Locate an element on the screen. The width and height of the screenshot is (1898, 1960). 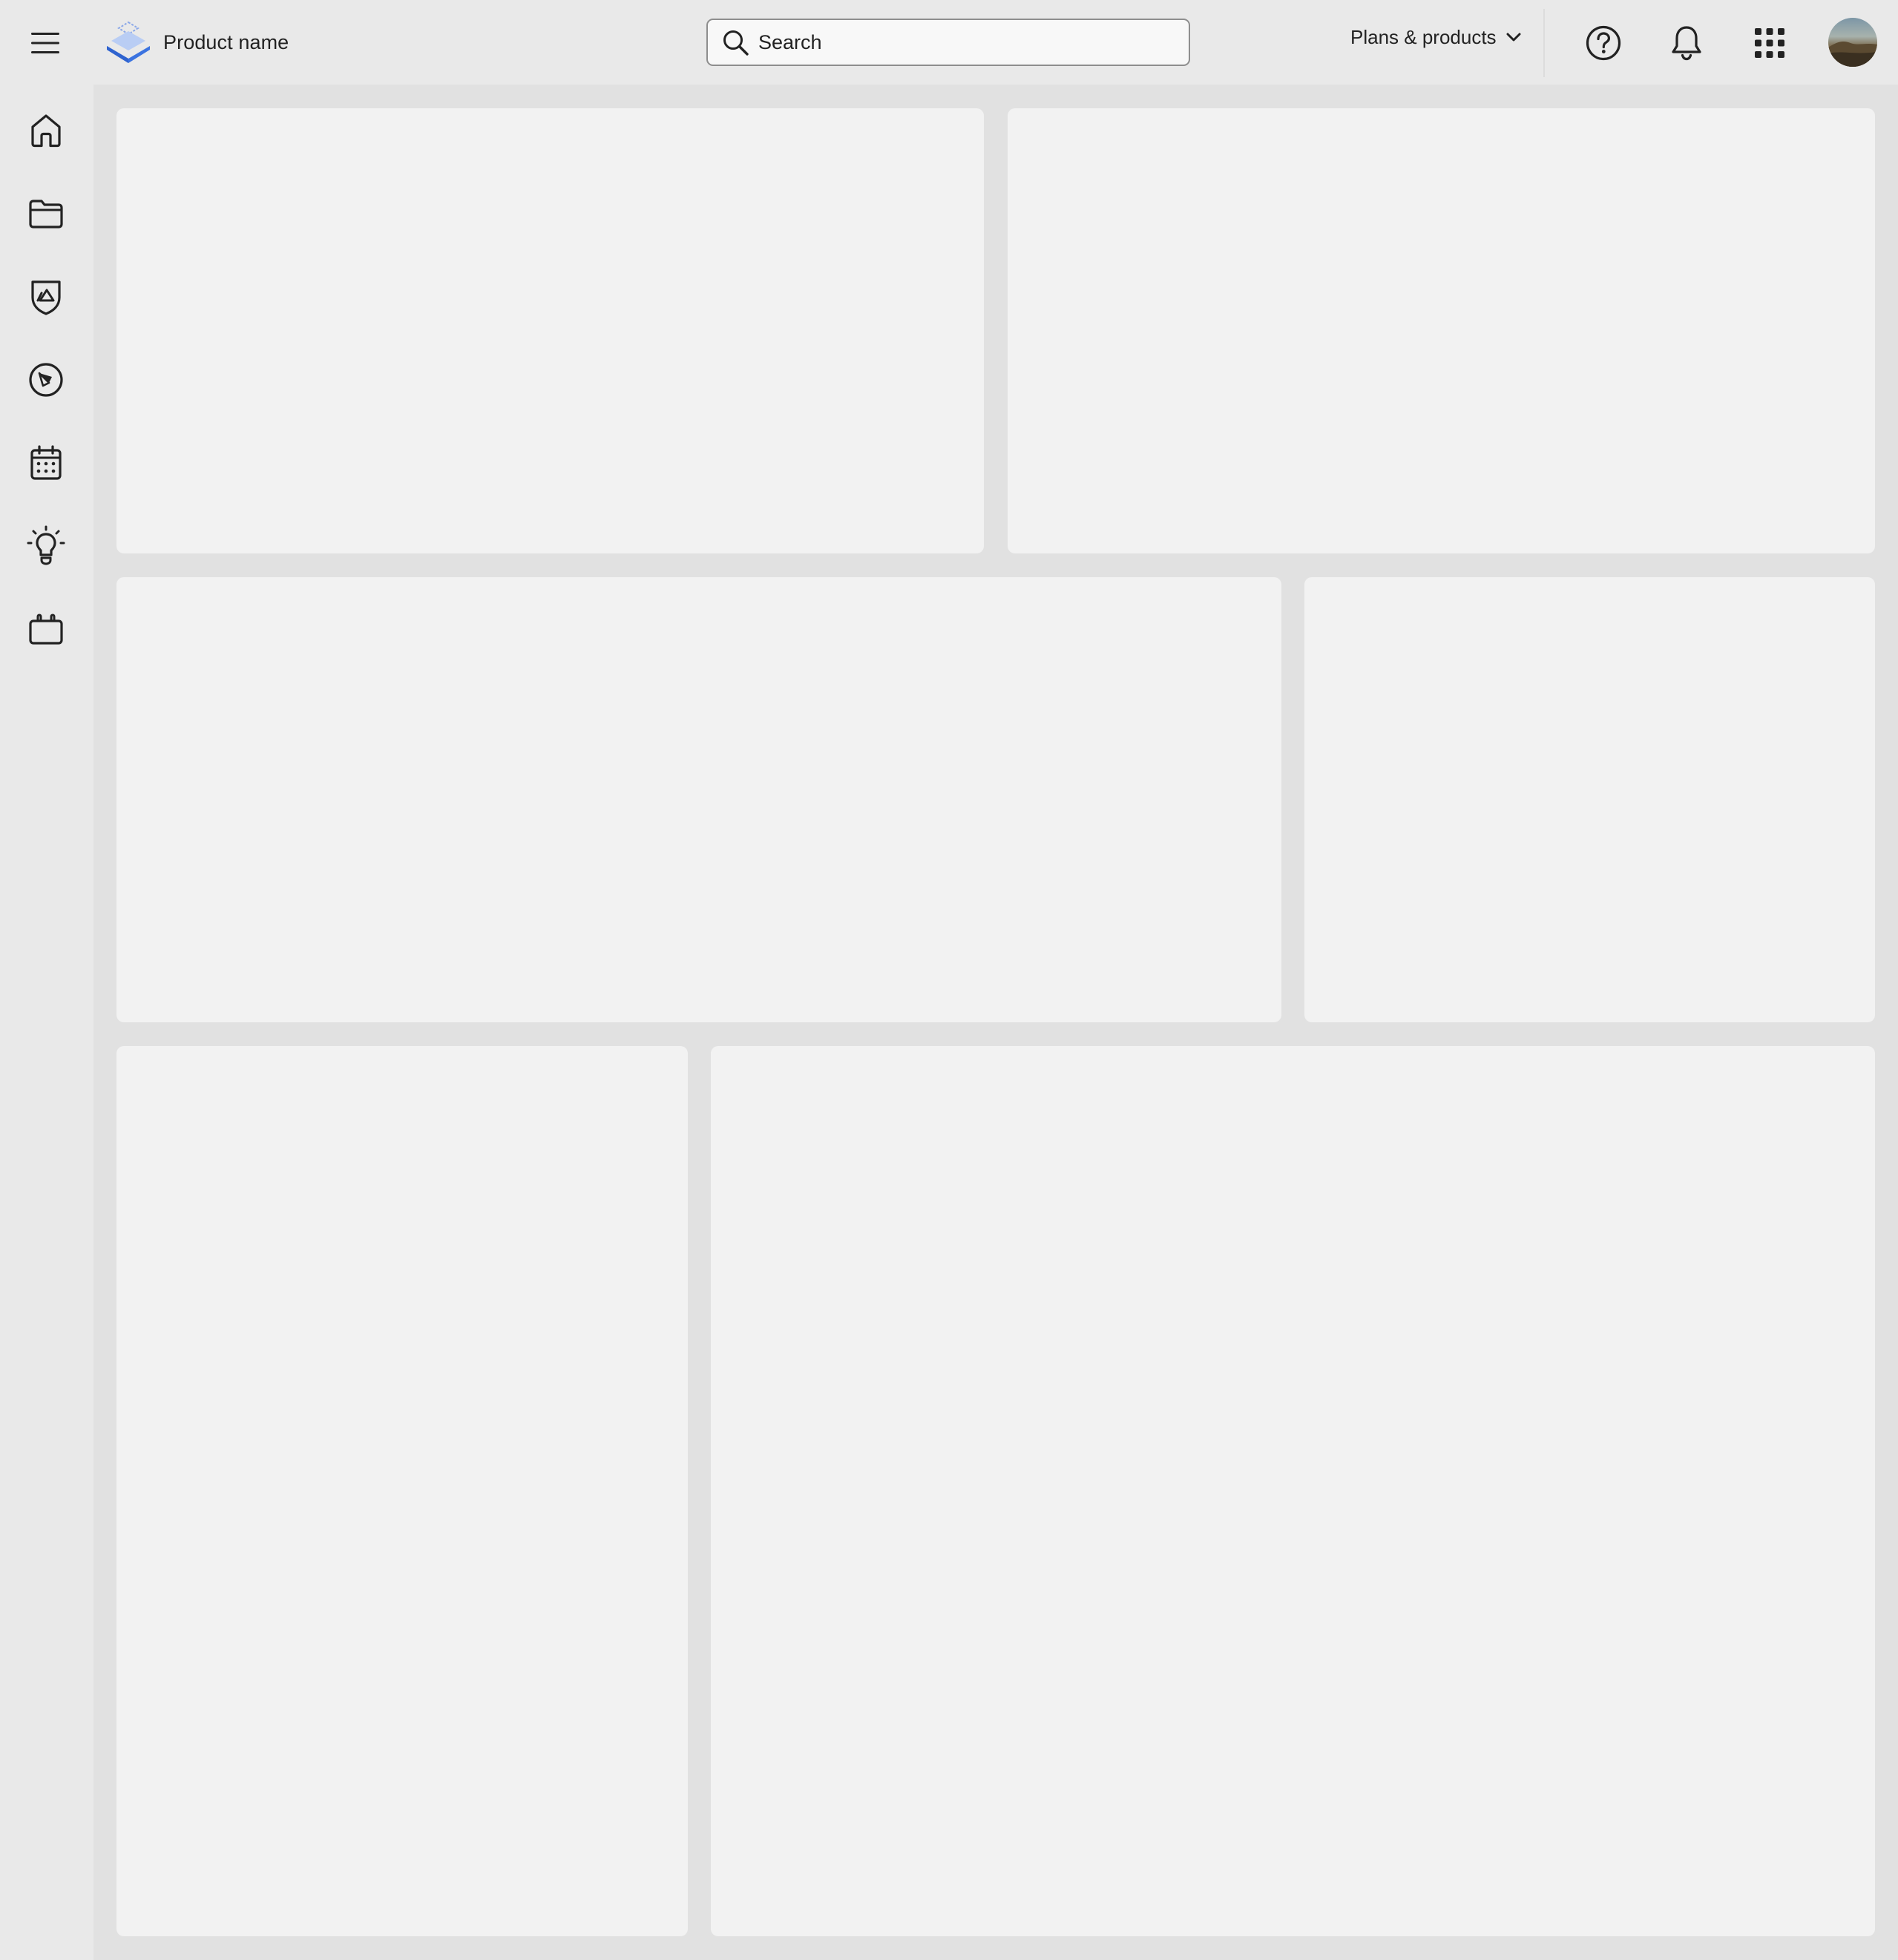
app-grid-icon is located at coordinates (1769, 43).